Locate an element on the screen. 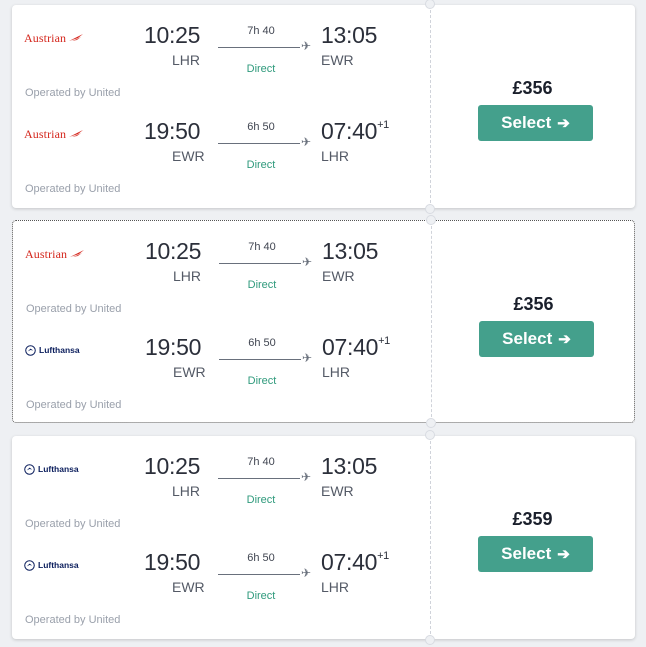 The width and height of the screenshot is (646, 647). price: £359 is located at coordinates (532, 519).